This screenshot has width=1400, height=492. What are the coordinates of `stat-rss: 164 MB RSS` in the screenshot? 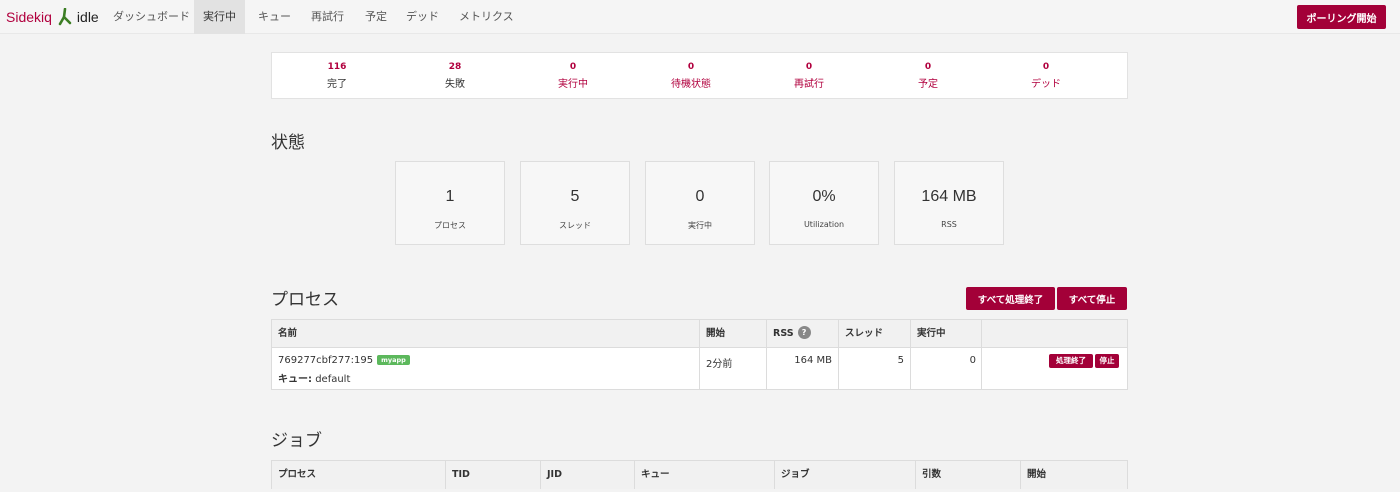 It's located at (949, 203).